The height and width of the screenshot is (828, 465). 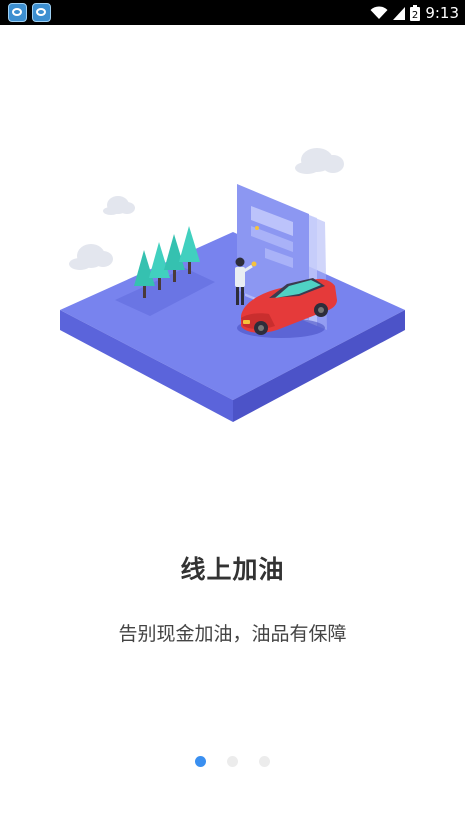 What do you see at coordinates (399, 13) in the screenshot?
I see `signal-icon` at bounding box center [399, 13].